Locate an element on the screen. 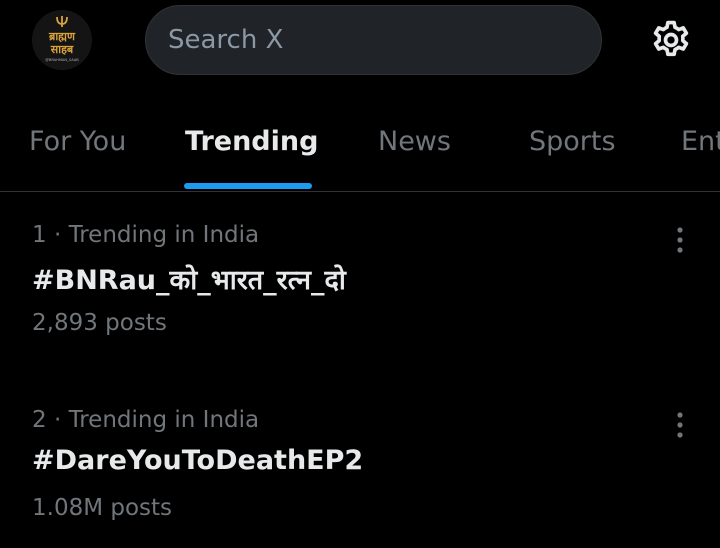 This screenshot has height=548, width=720. brahman-saab-logo: ब्राह्मण साहब @BRAHMAN_SAAB is located at coordinates (62, 40).